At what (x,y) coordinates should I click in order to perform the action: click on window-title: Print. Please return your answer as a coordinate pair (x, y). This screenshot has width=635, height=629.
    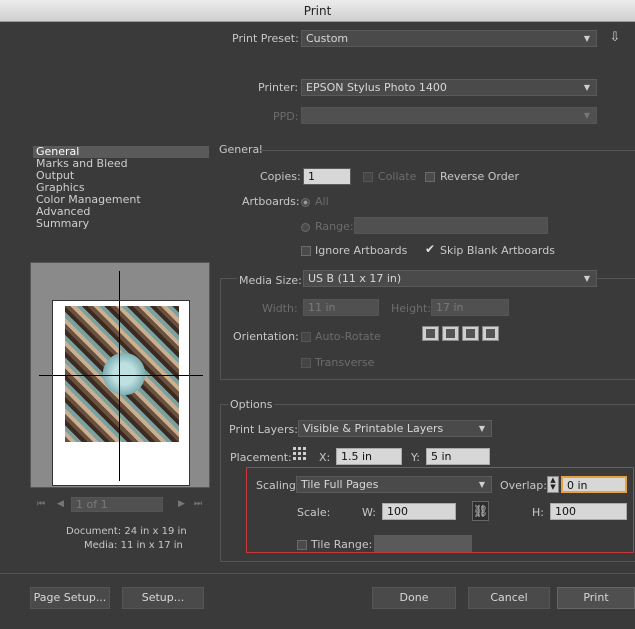
    Looking at the image, I should click on (317, 11).